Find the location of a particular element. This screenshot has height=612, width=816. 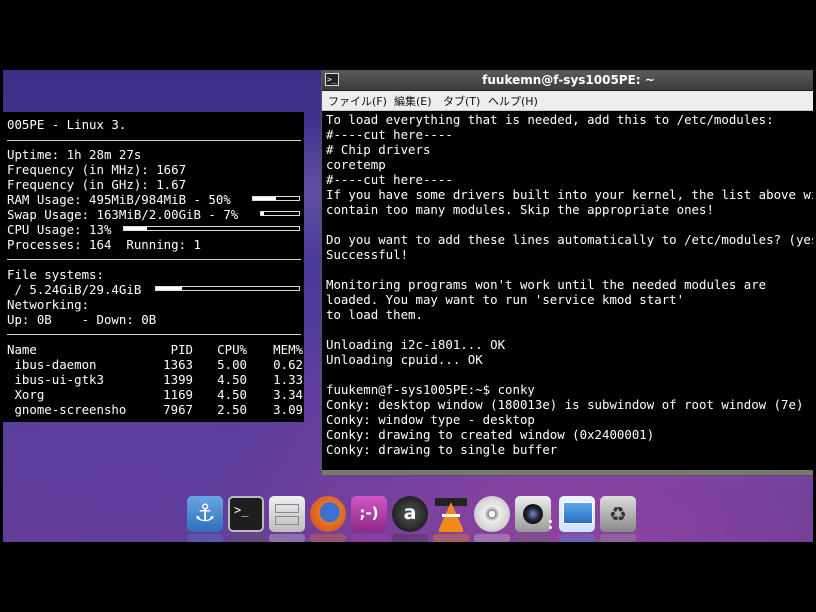

menu-file: ファイル(F) is located at coordinates (357, 101).